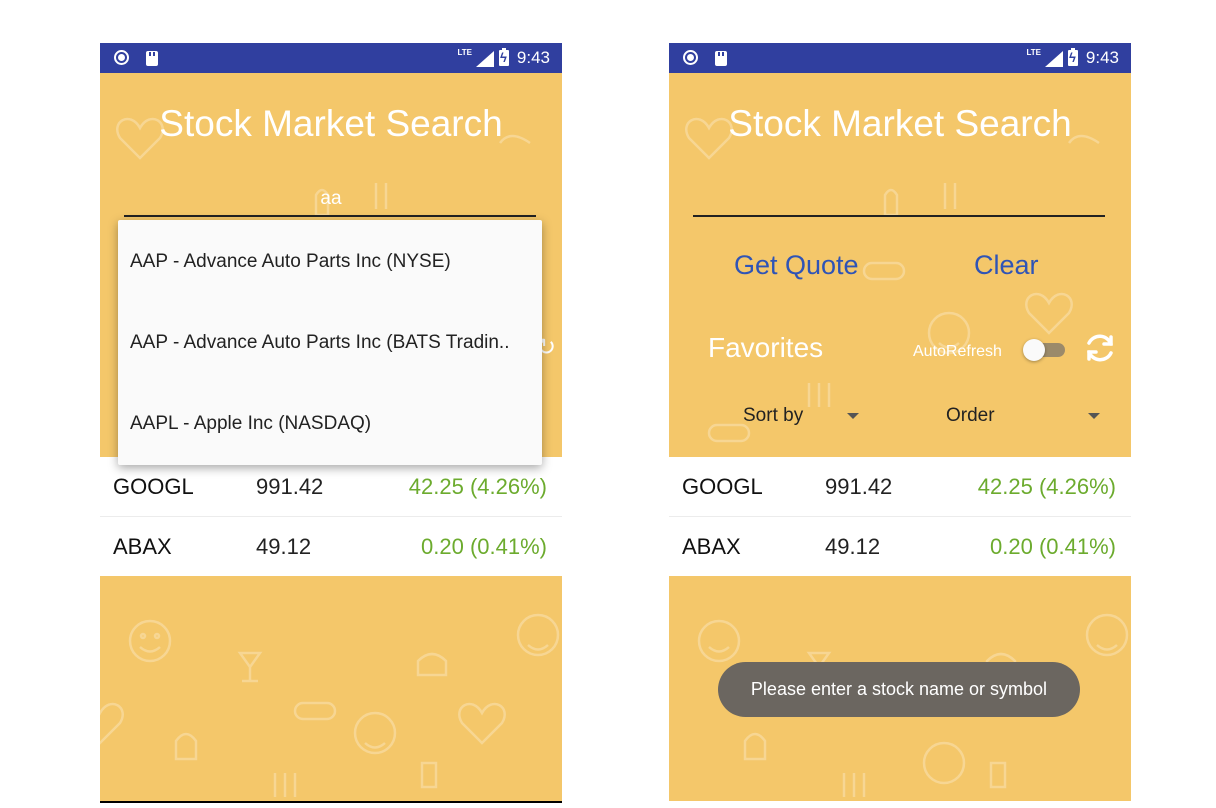 This screenshot has height=808, width=1216. I want to click on autorefresh-label: AutoRefresh, so click(957, 351).